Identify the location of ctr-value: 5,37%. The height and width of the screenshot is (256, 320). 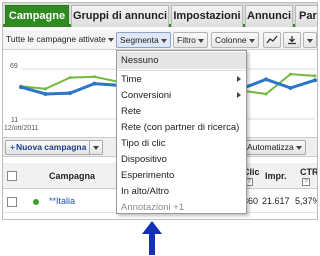
(306, 201).